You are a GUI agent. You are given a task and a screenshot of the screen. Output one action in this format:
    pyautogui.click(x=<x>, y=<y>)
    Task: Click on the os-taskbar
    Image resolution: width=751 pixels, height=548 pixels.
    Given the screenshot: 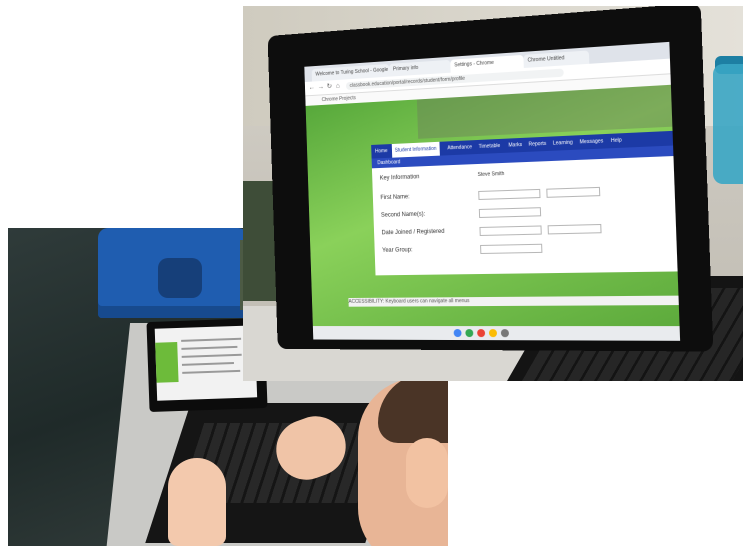 What is the action you would take?
    pyautogui.click(x=496, y=333)
    